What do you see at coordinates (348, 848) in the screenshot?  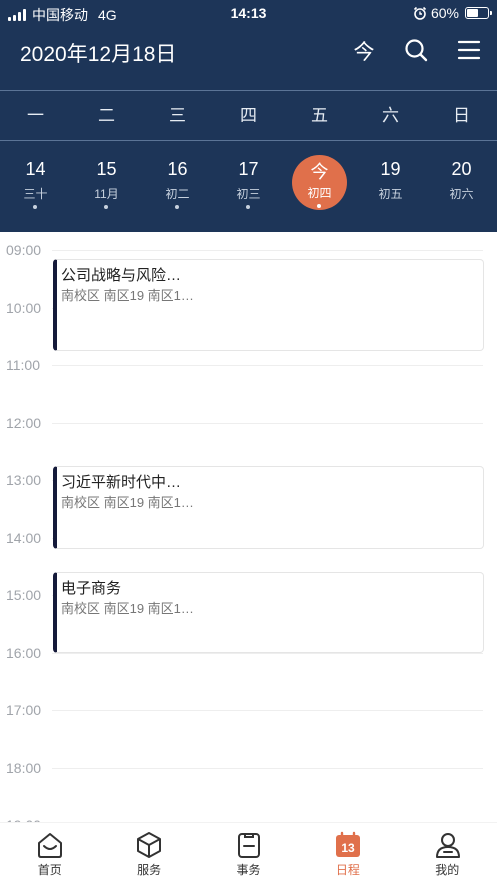 I see `calendar-badge: 13` at bounding box center [348, 848].